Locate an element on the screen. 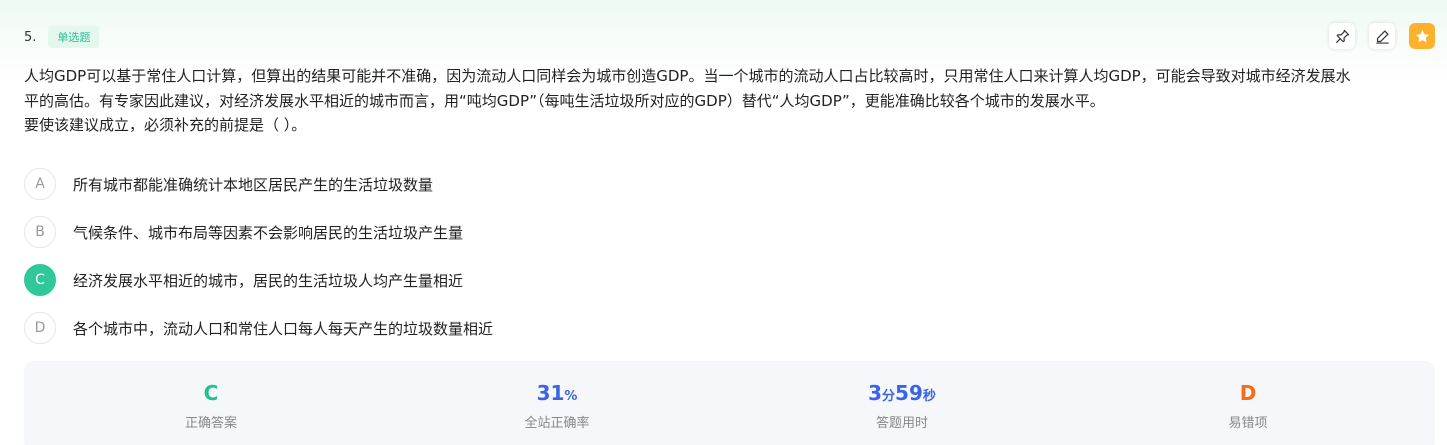  option-letter-selected: C is located at coordinates (40, 280).